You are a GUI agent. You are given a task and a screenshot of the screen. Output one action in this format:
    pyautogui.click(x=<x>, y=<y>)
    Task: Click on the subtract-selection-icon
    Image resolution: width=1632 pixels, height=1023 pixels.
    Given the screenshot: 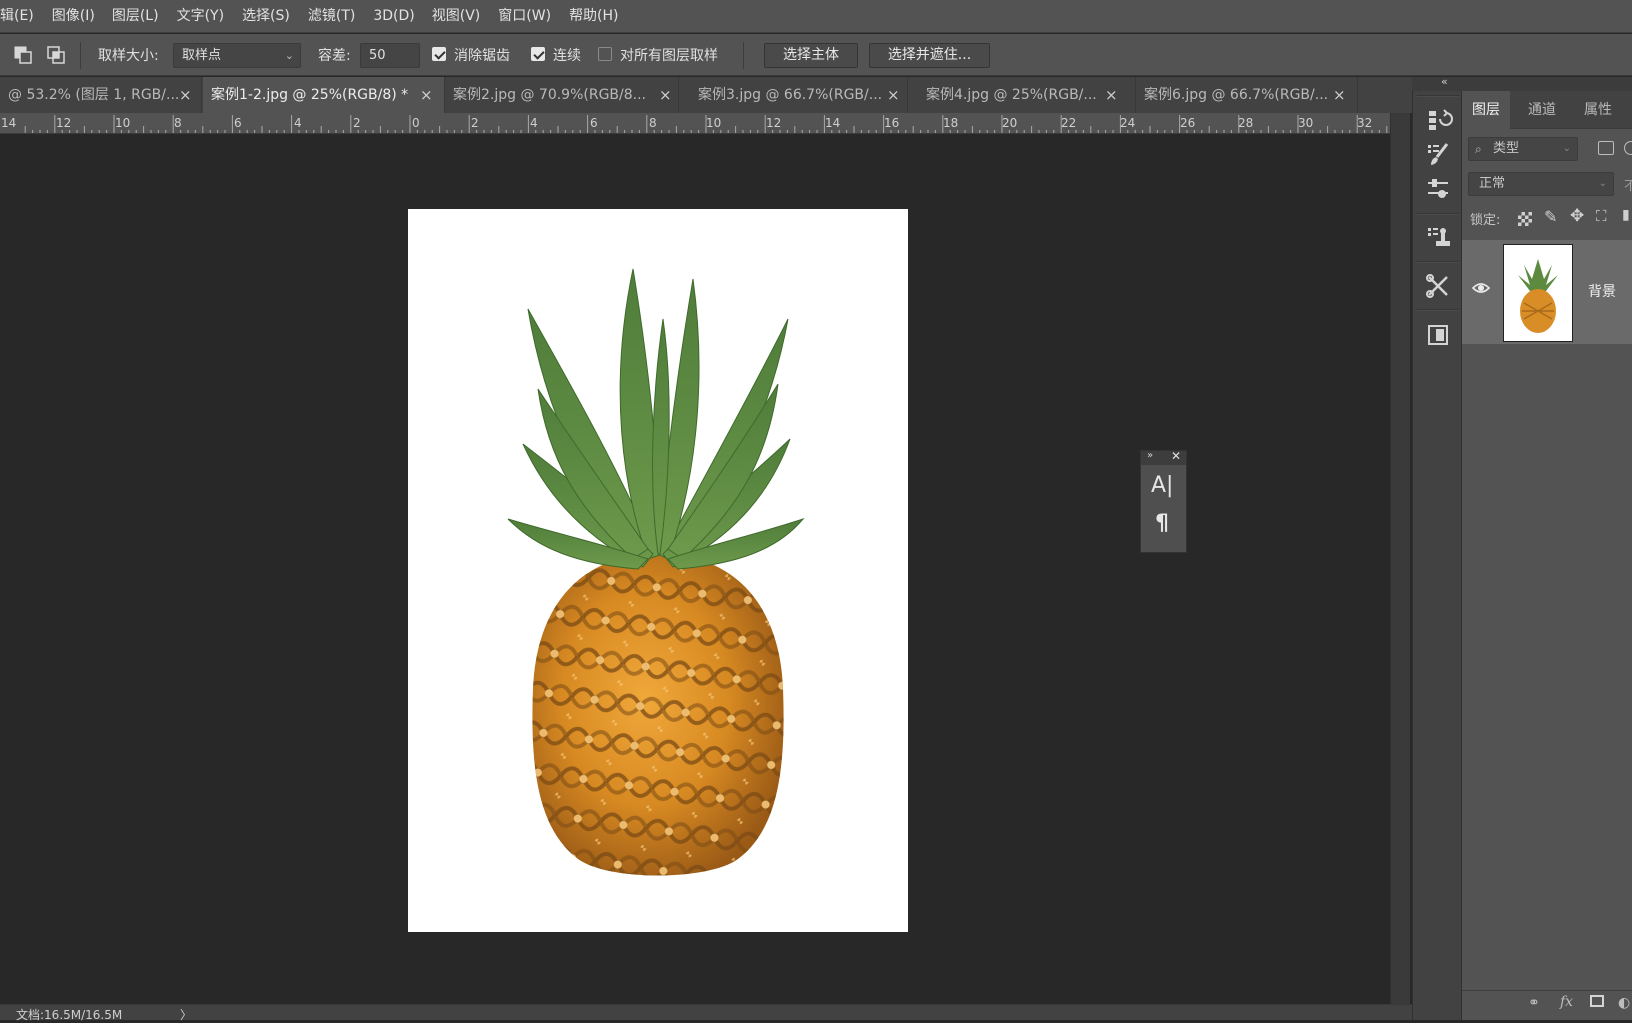 What is the action you would take?
    pyautogui.click(x=23, y=55)
    